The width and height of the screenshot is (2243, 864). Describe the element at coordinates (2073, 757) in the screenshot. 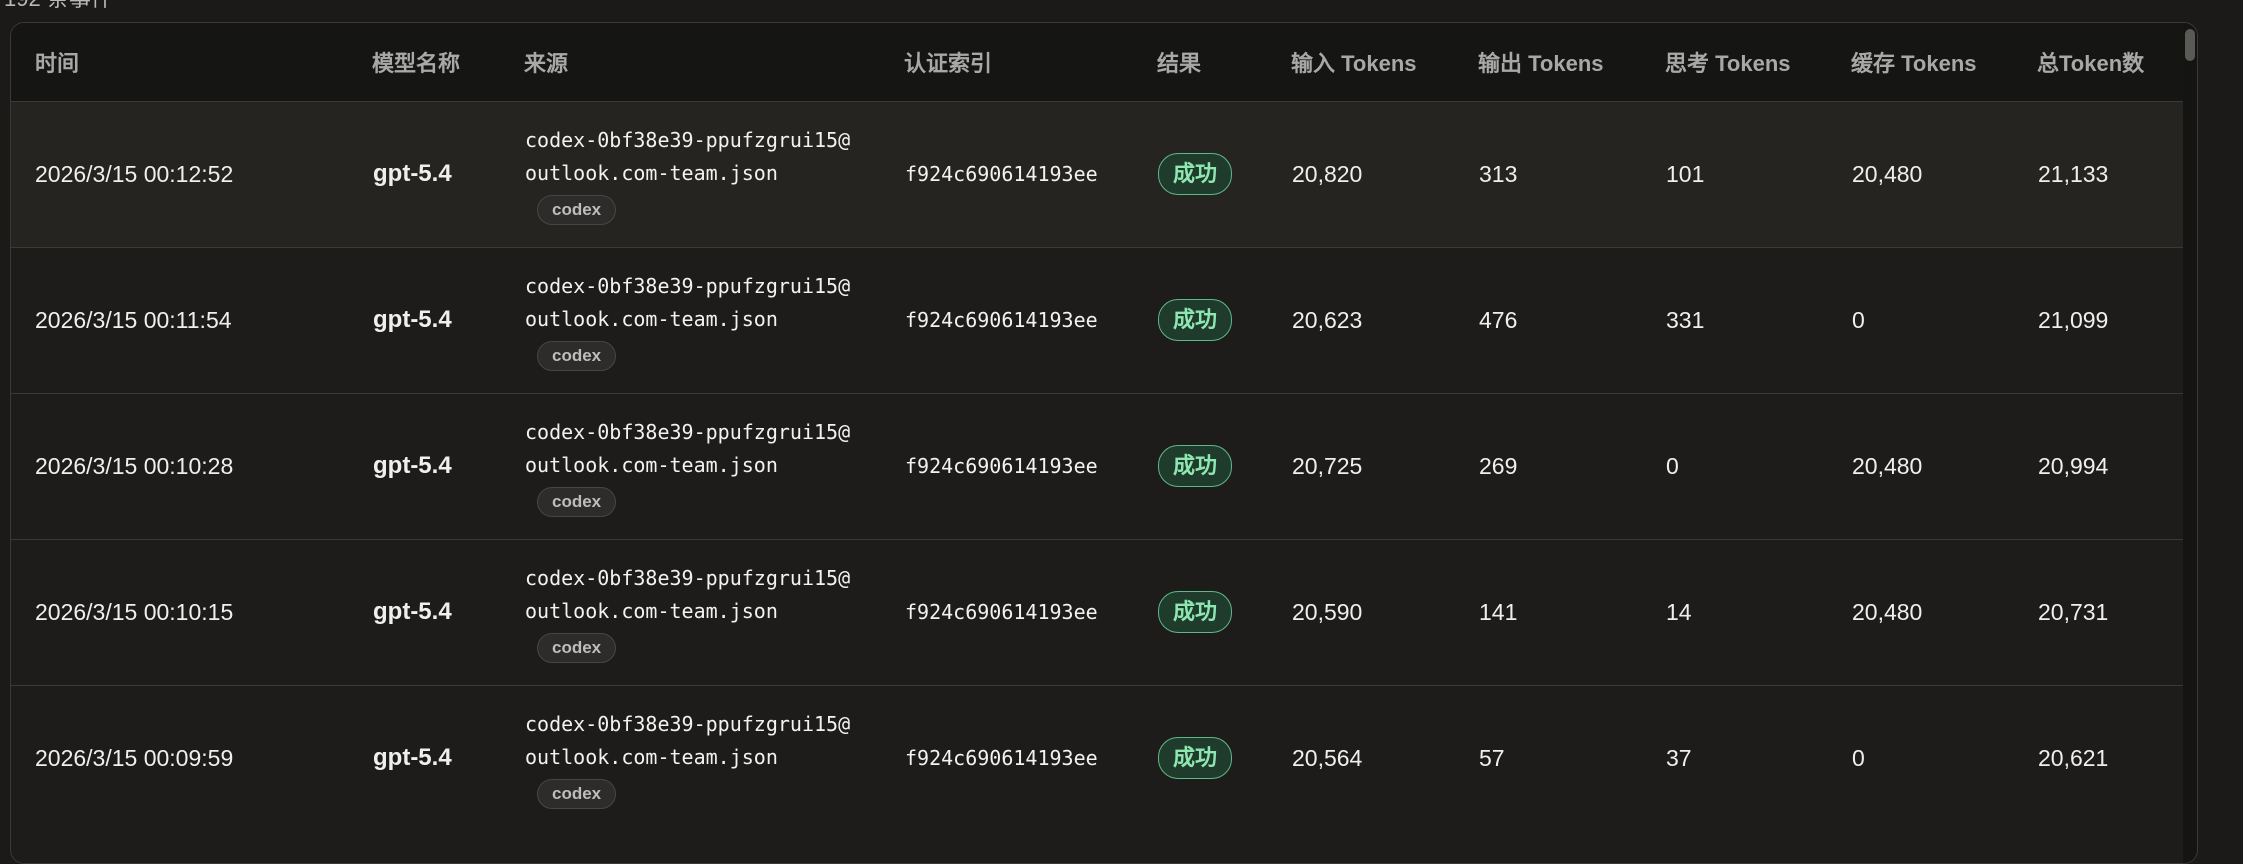

I see `cell-total-tokens: 20,621` at that location.